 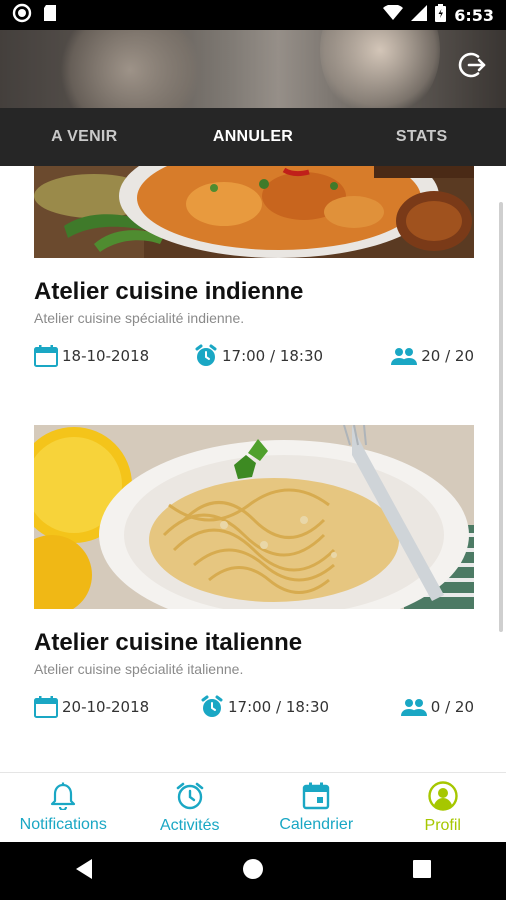 What do you see at coordinates (84, 868) in the screenshot?
I see `back-icon` at bounding box center [84, 868].